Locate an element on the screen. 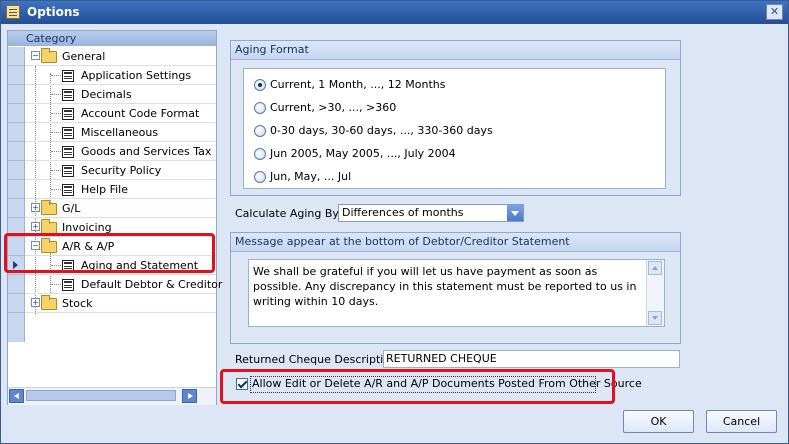 This screenshot has height=444, width=789. tree-header: Category is located at coordinates (112, 38).